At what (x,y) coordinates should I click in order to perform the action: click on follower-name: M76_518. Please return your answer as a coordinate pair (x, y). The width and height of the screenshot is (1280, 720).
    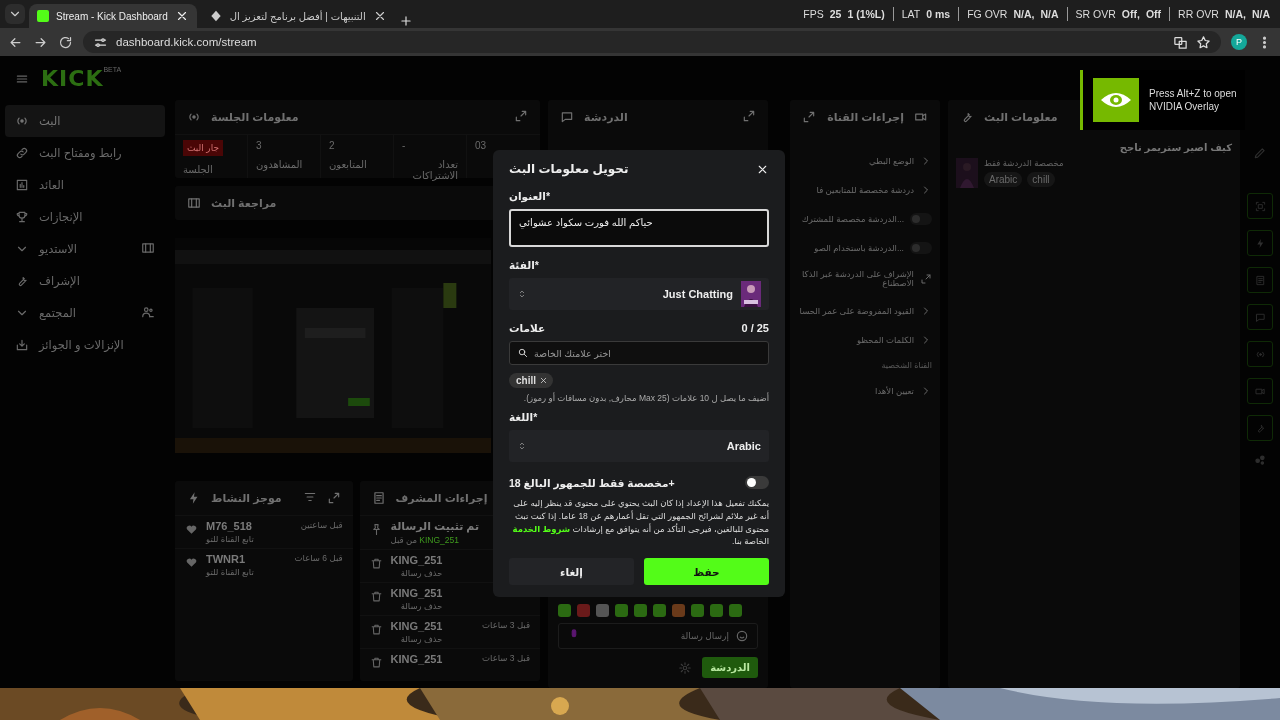
    Looking at the image, I should click on (229, 526).